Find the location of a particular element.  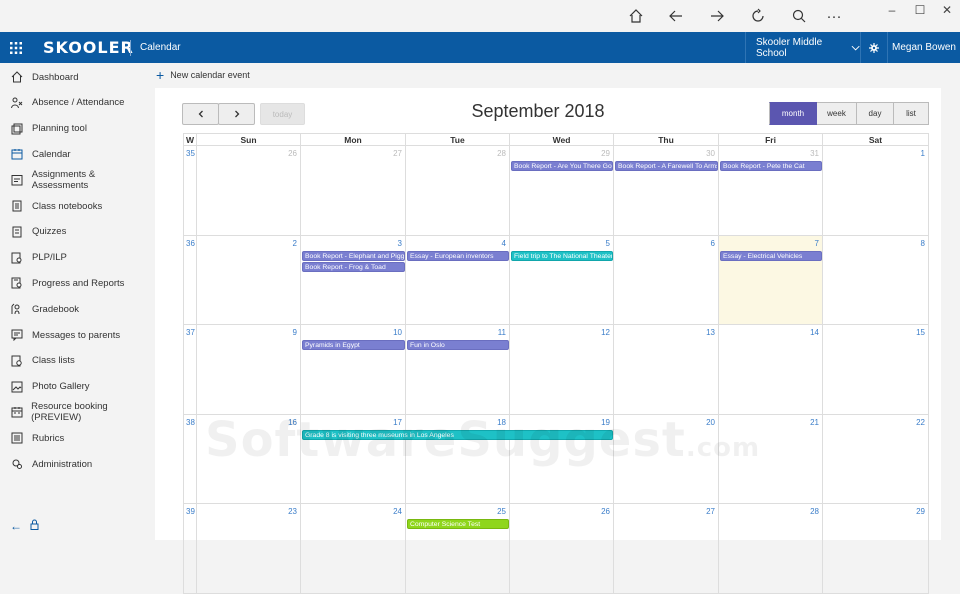

sidebar-item-photo-gallery: Photo Gallery is located at coordinates (76, 387).